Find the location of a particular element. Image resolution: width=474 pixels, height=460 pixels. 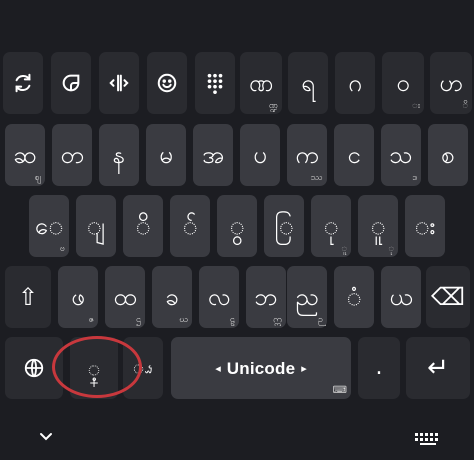

key-nga: င is located at coordinates (354, 155).